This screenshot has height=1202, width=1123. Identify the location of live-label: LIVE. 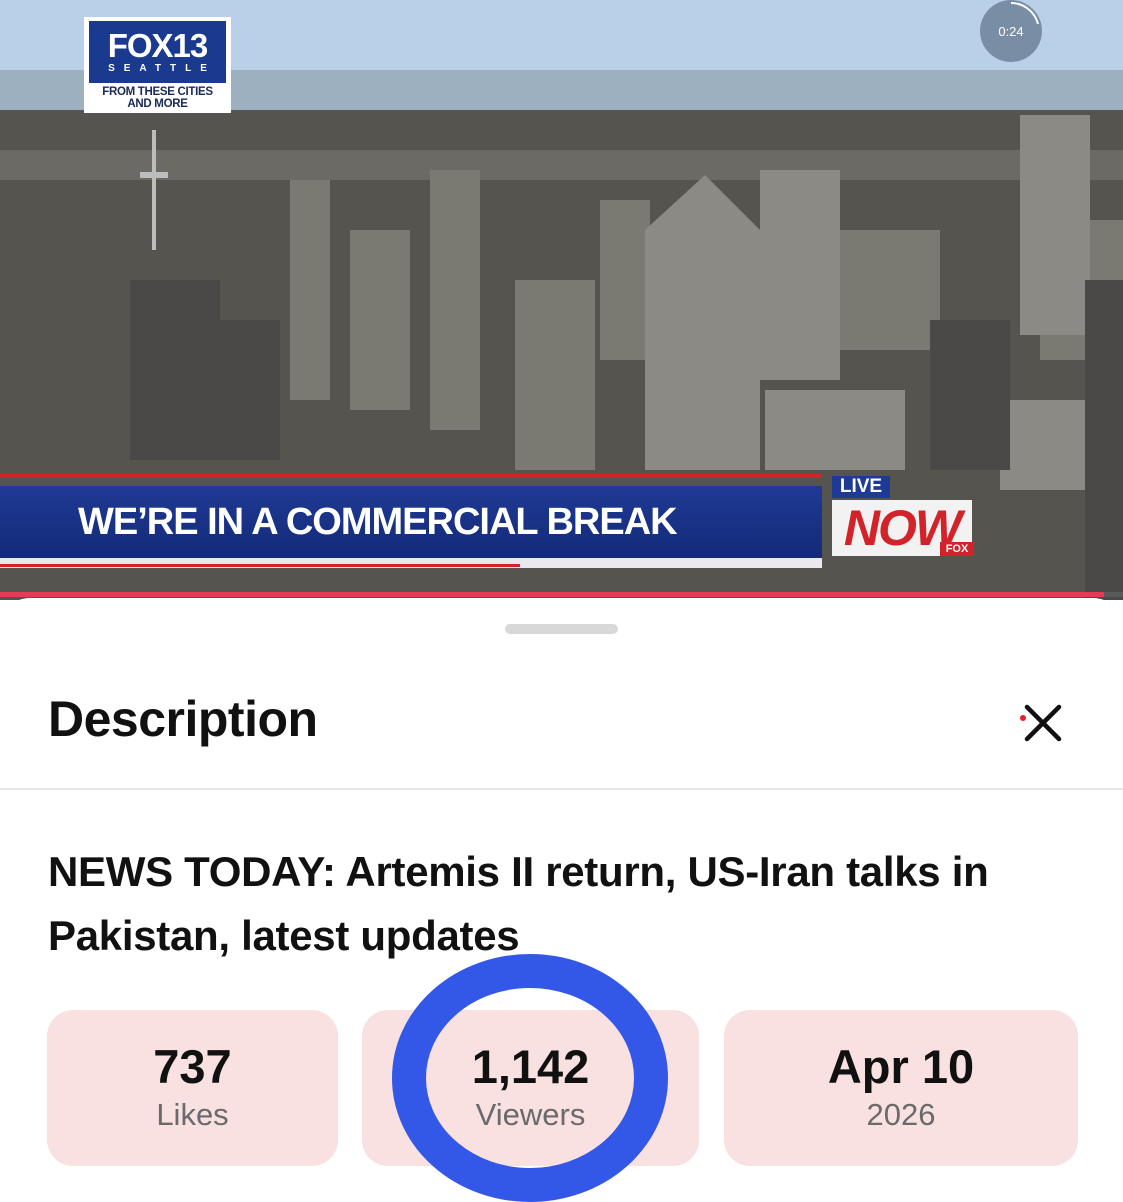
(861, 487).